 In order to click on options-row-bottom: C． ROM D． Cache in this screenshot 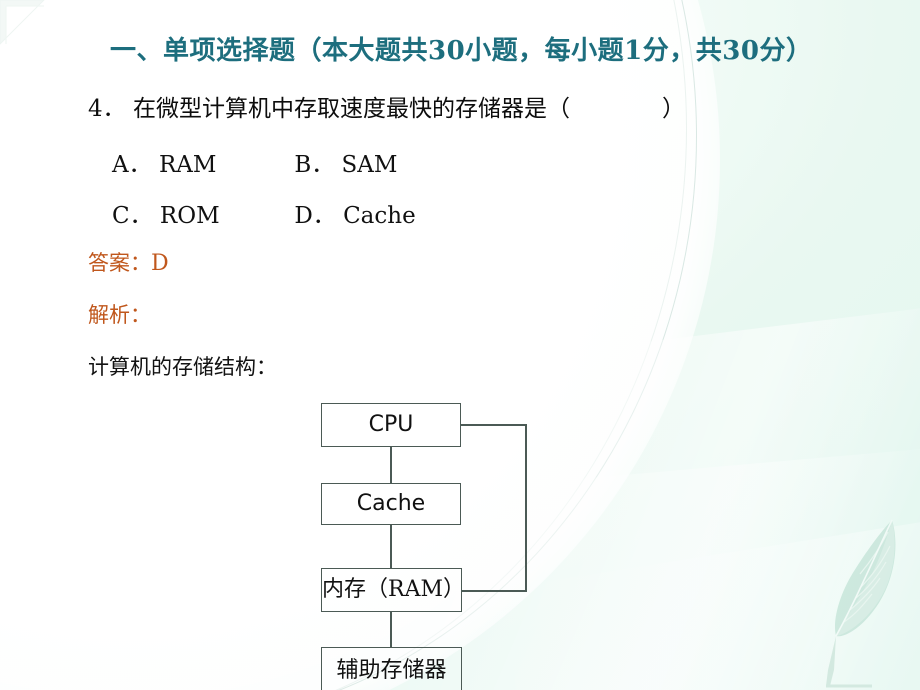, I will do `click(264, 213)`.